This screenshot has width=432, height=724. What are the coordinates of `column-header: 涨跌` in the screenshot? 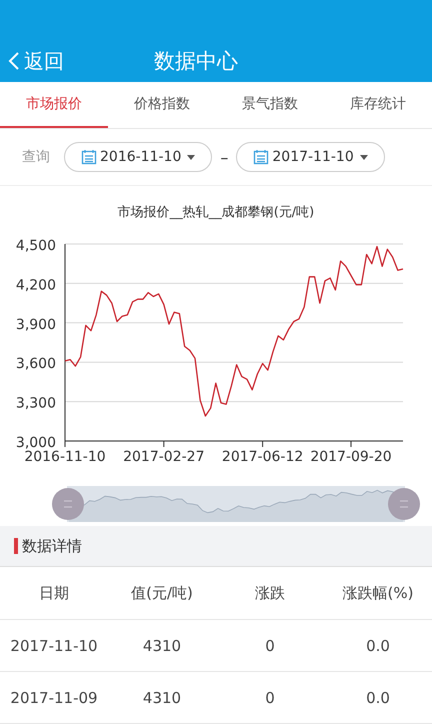 It's located at (270, 593).